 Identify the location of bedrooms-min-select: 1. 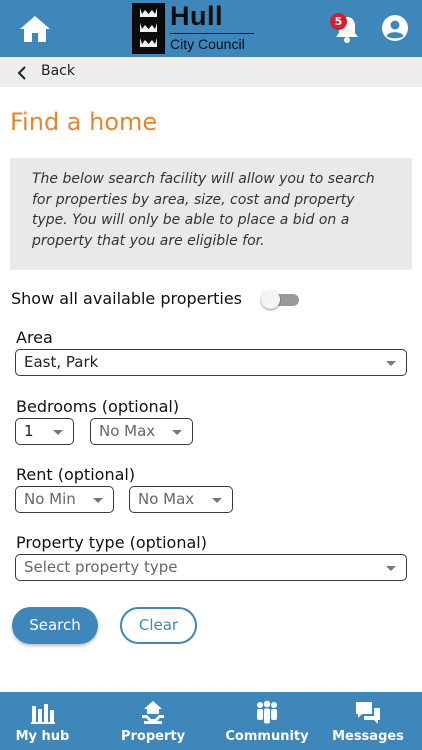
(44, 431).